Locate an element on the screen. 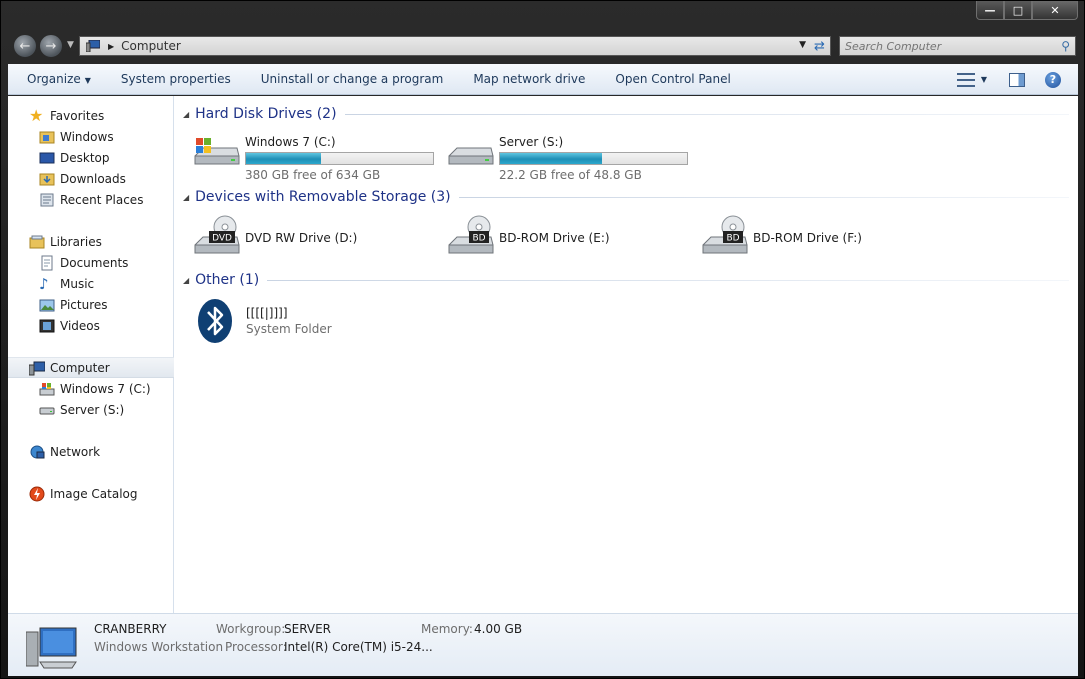 The image size is (1085, 679). organize-button: Organize ▼ is located at coordinates (57, 79).